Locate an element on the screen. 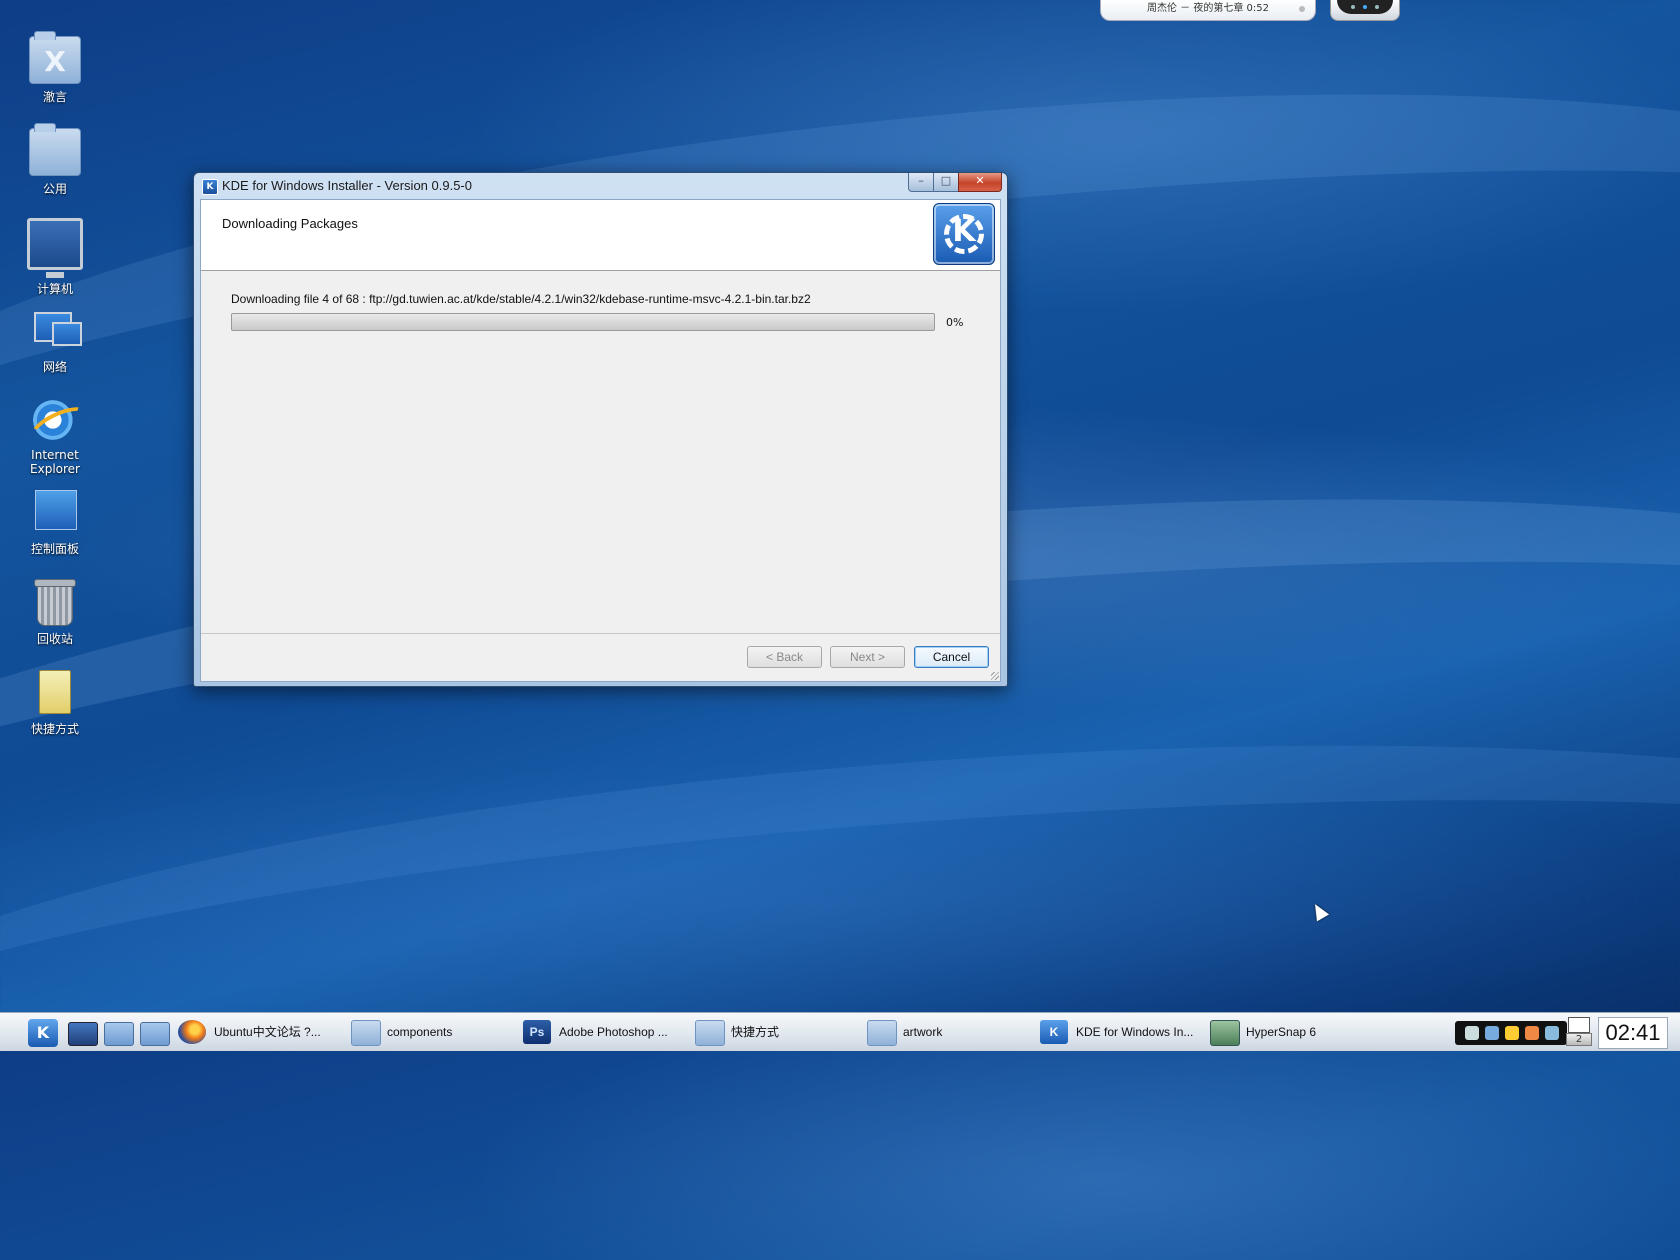 This screenshot has width=1680, height=1260. internet-explorer-icon is located at coordinates (55, 421).